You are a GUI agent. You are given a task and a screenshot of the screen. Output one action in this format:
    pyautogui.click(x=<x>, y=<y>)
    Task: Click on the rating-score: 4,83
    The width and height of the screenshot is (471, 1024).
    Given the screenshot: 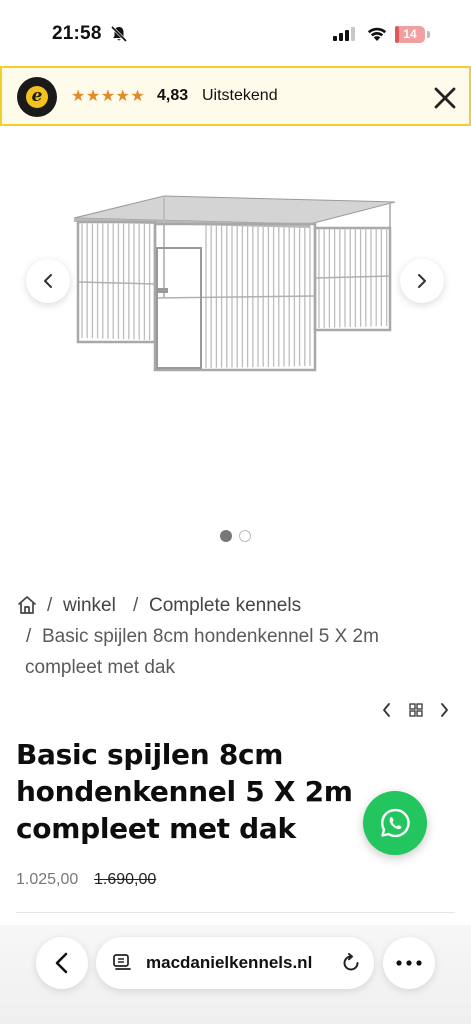 What is the action you would take?
    pyautogui.click(x=173, y=95)
    